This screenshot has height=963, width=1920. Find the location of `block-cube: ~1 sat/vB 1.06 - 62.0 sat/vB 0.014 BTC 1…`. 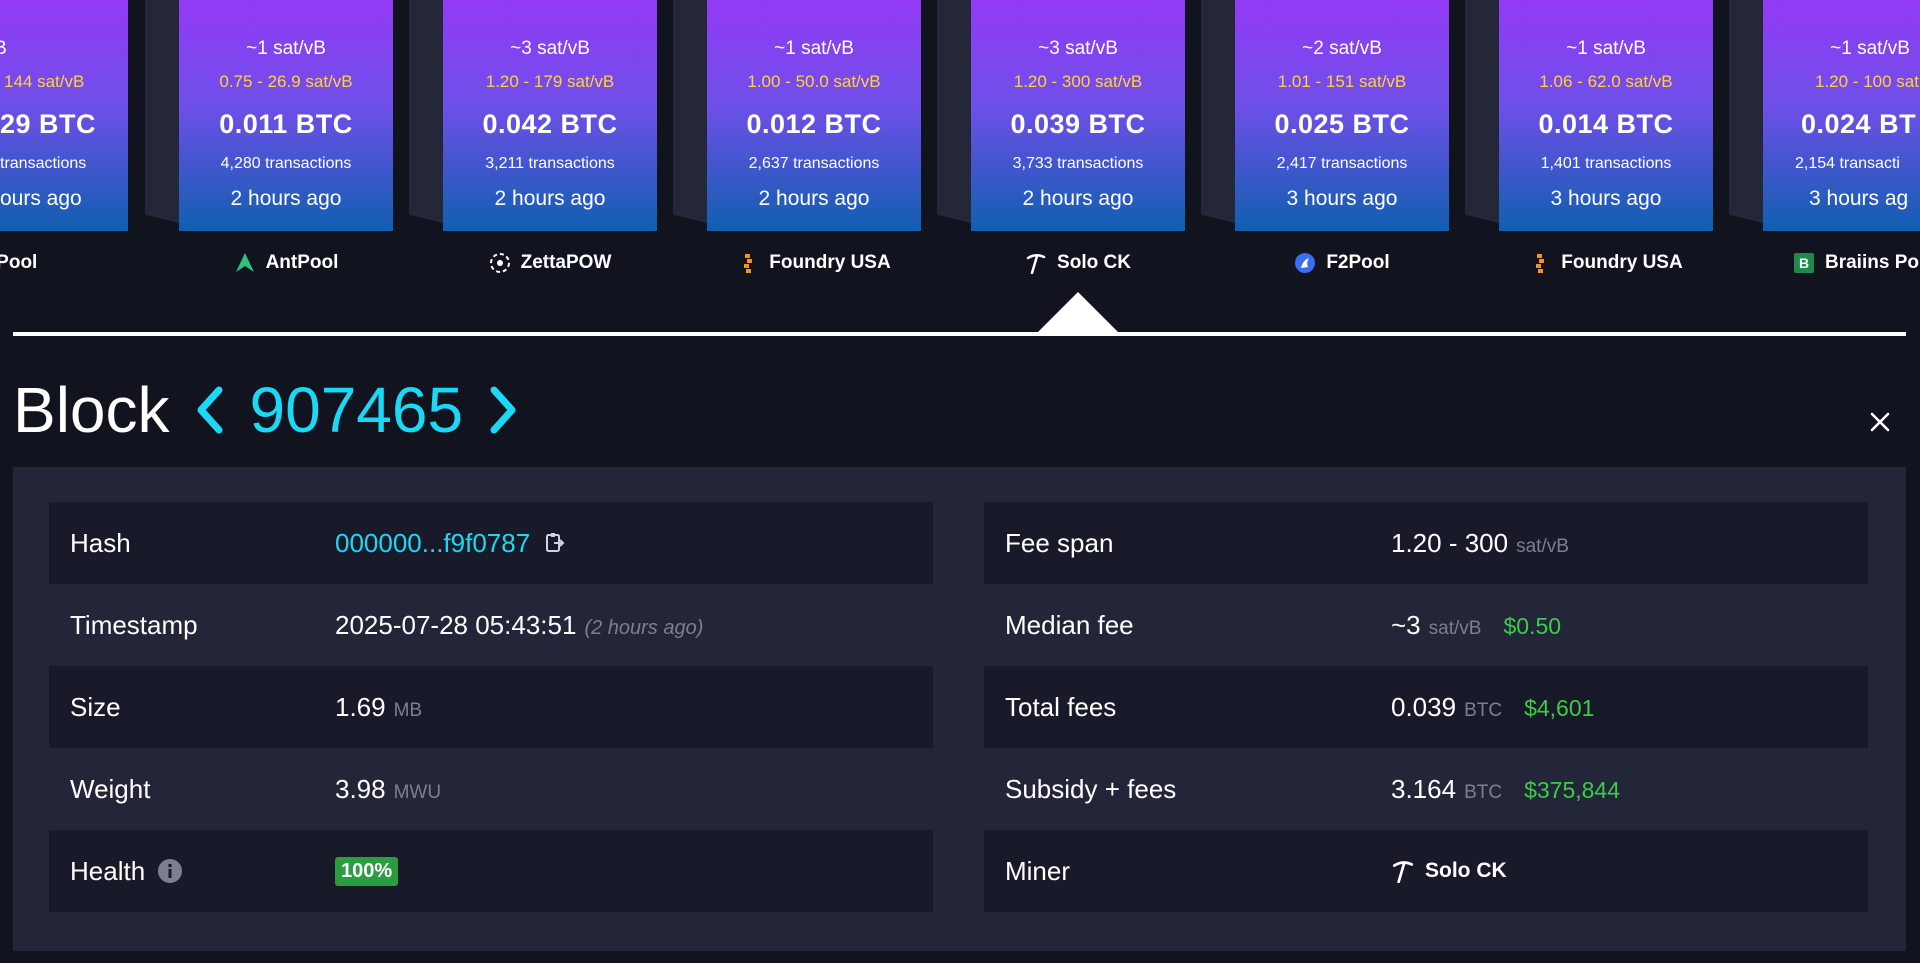

block-cube: ~1 sat/vB 1.06 - 62.0 sat/vB 0.014 BTC 1… is located at coordinates (1589, 115).